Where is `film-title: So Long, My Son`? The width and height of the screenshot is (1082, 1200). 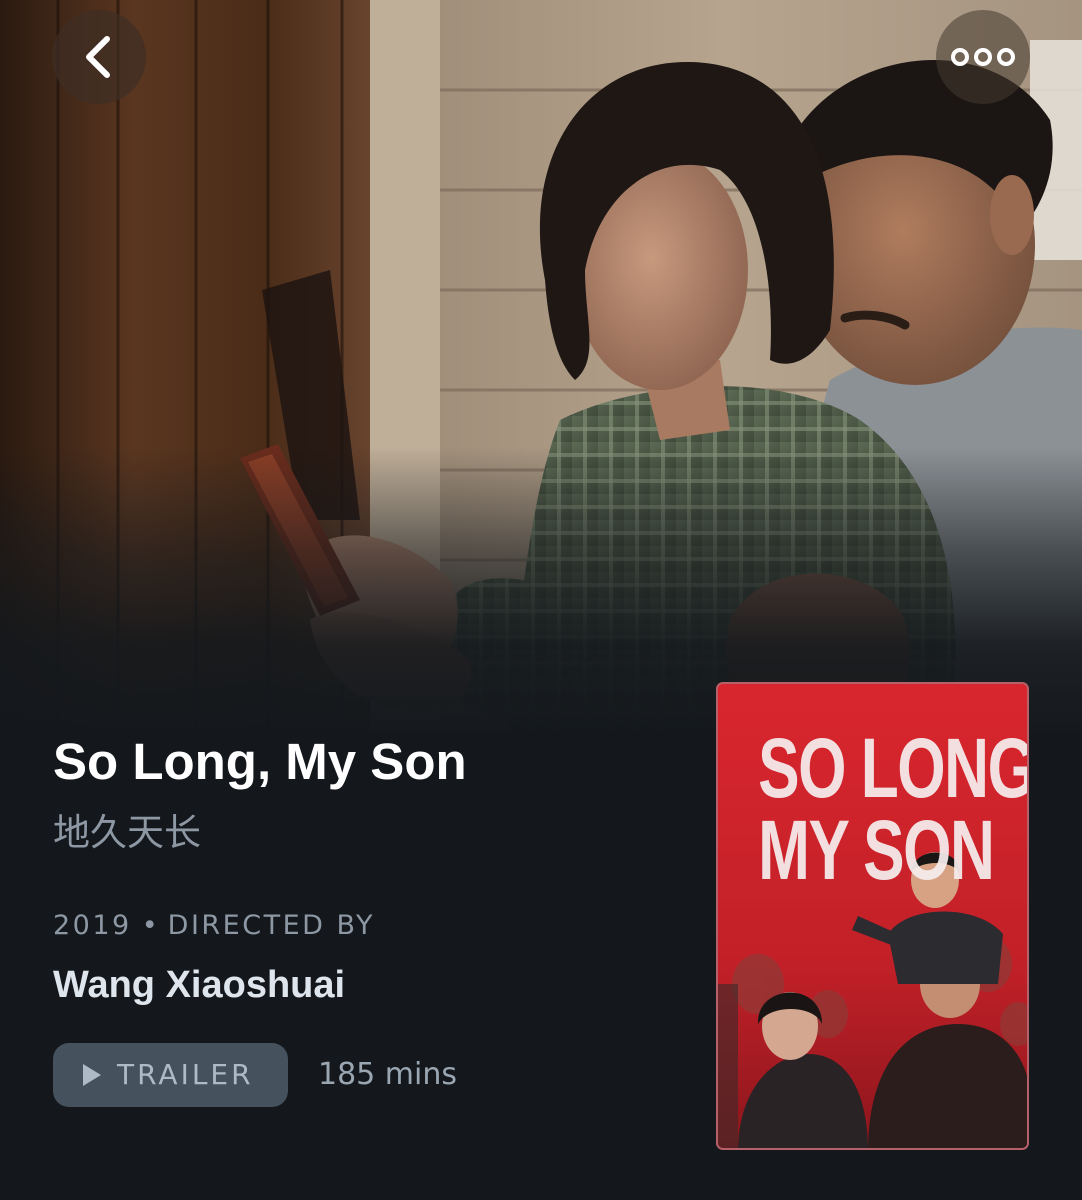 film-title: So Long, My Son is located at coordinates (260, 761).